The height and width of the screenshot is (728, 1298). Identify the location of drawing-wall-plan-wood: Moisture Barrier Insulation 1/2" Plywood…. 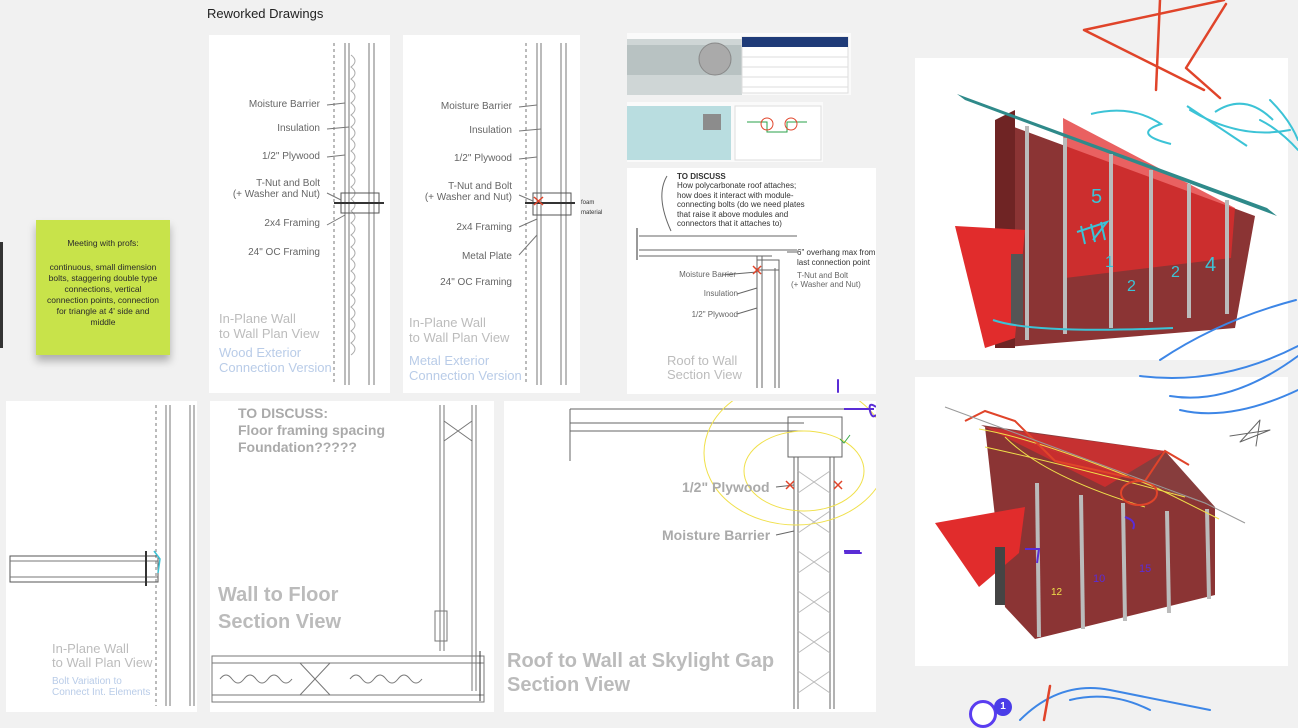
(299, 214).